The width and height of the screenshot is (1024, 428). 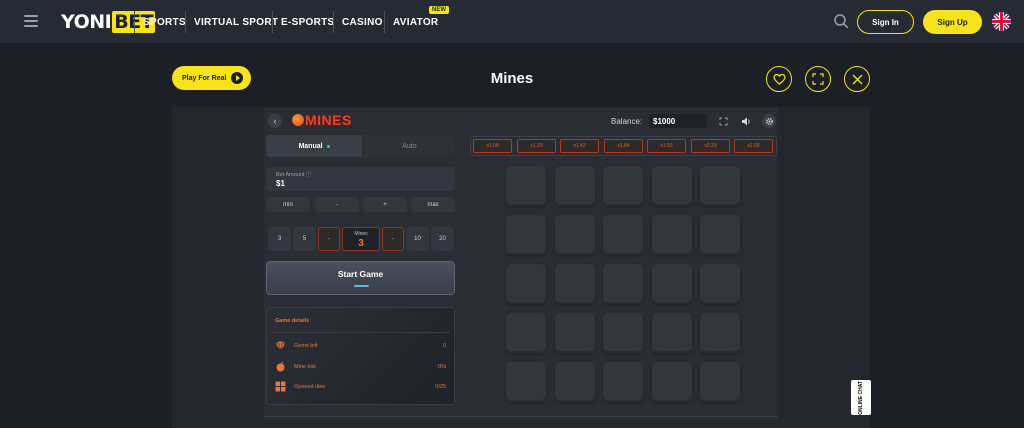 I want to click on mine-risk-label: Mine risk, so click(x=305, y=367).